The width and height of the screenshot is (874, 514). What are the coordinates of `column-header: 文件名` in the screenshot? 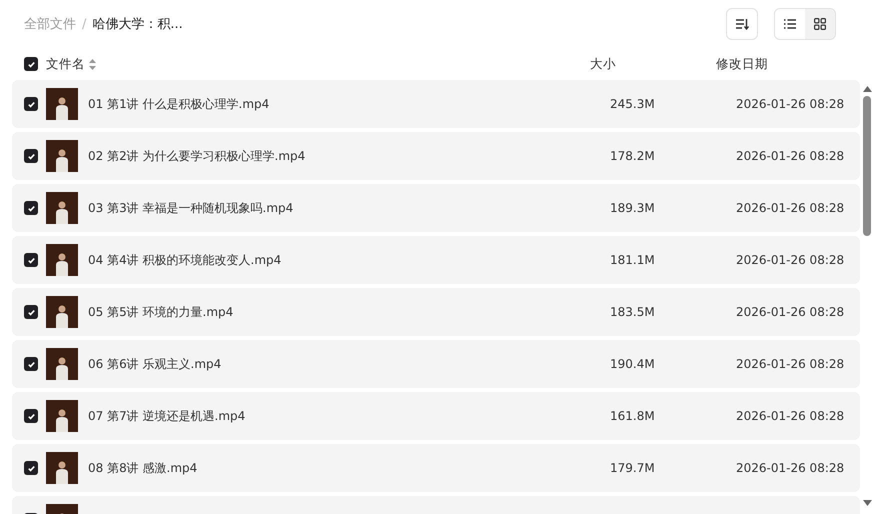 It's located at (65, 64).